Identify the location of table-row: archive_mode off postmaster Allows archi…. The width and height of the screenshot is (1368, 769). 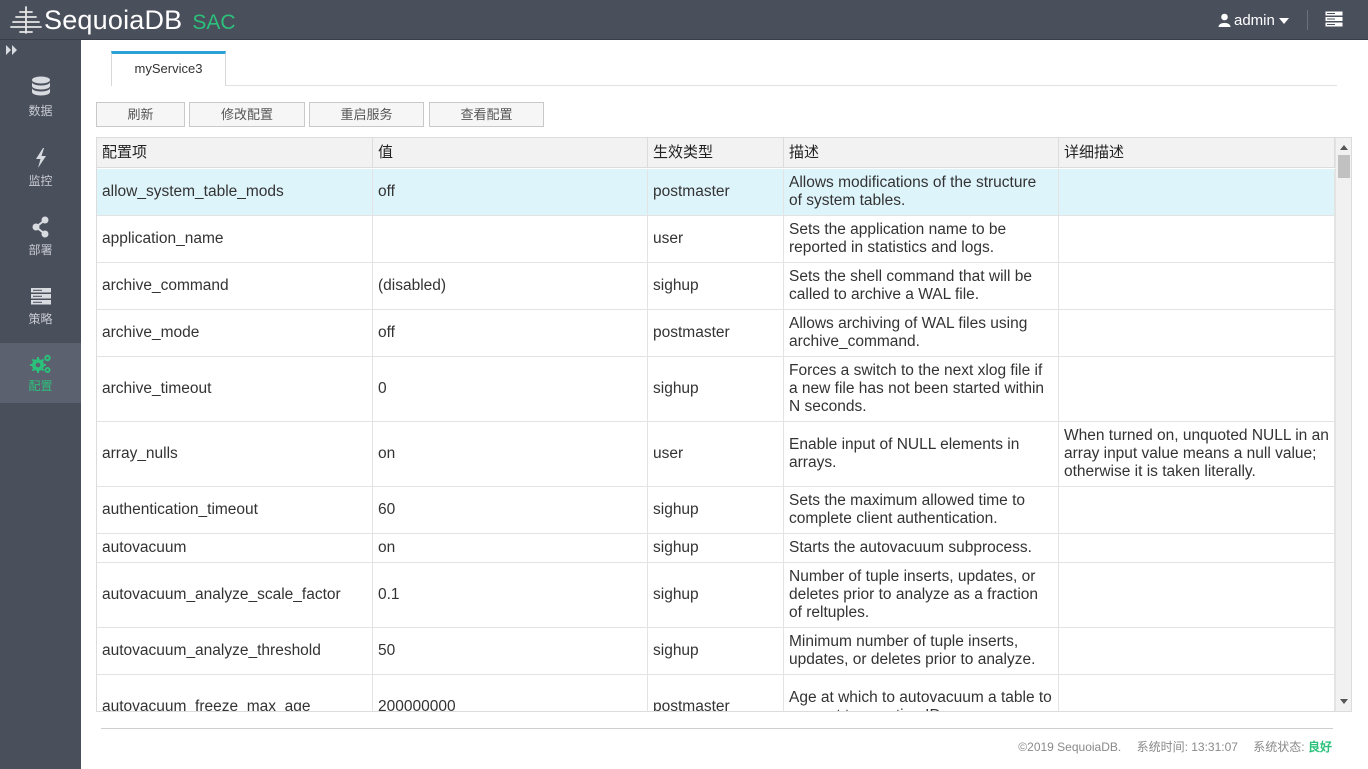
(716, 333).